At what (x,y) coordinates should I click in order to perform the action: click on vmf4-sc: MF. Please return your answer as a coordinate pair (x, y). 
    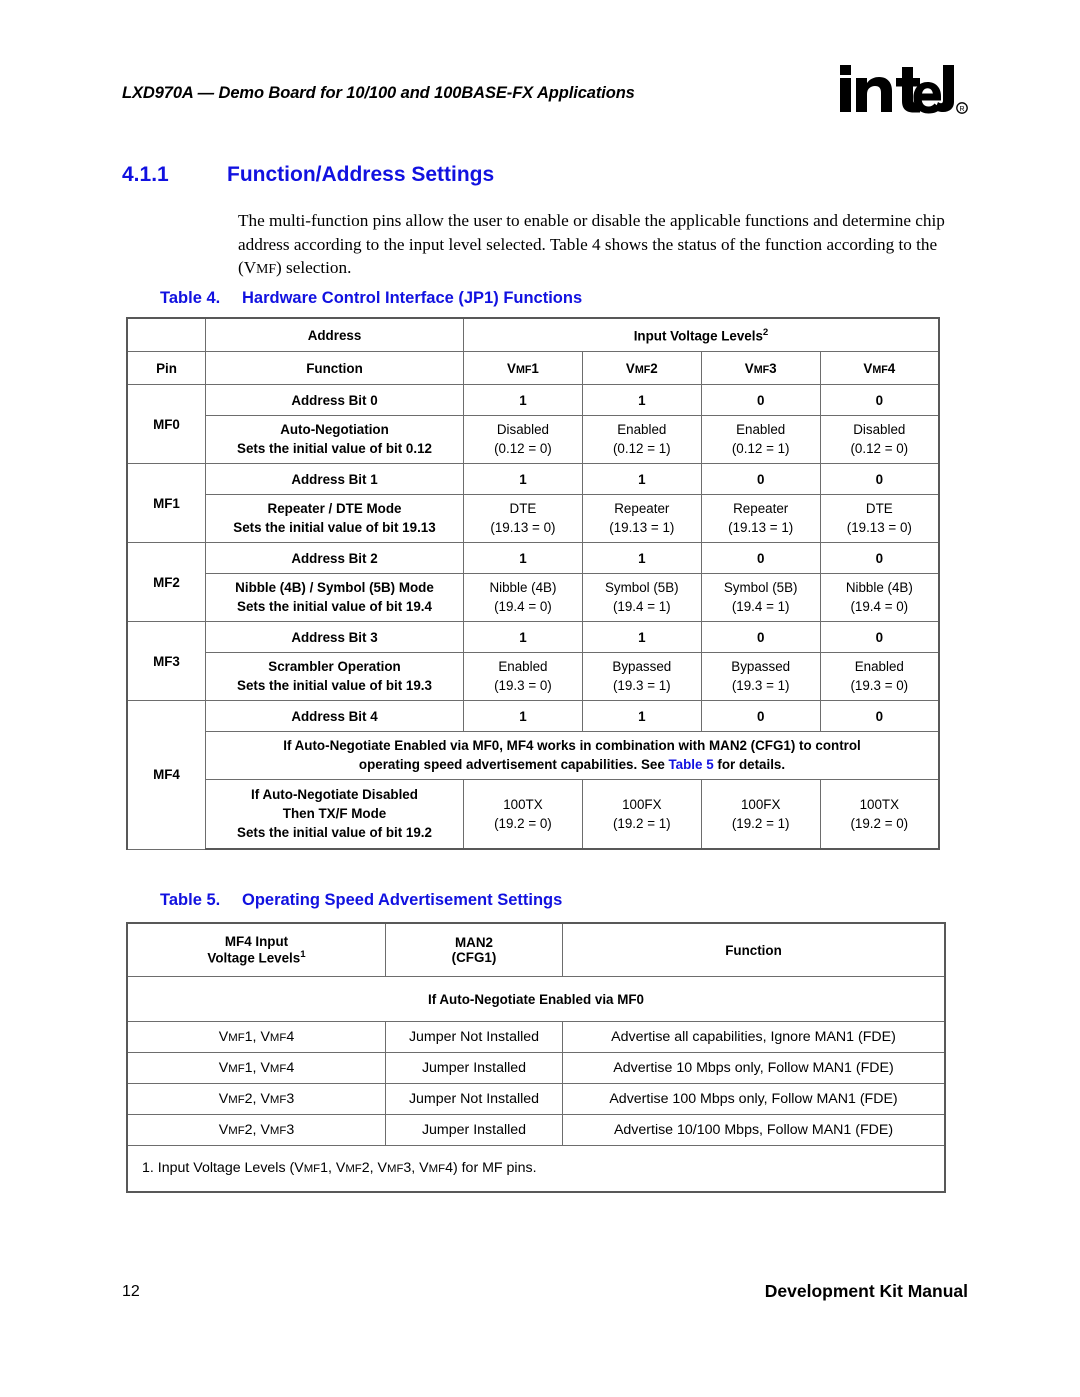
    Looking at the image, I should click on (880, 369).